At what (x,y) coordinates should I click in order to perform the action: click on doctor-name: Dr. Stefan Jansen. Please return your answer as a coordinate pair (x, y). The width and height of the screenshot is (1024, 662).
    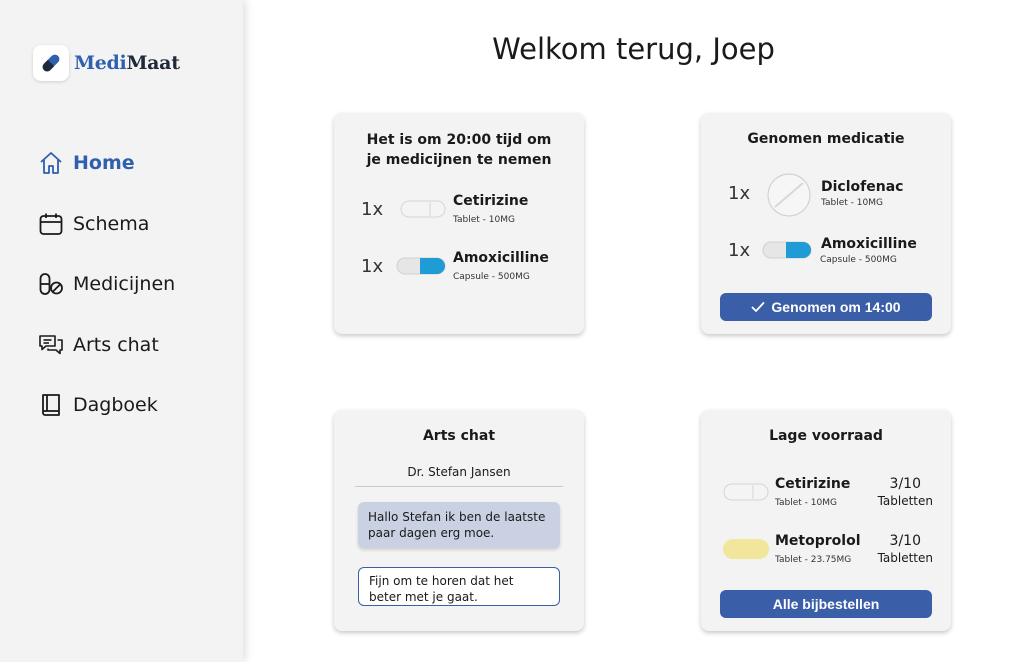
    Looking at the image, I should click on (459, 472).